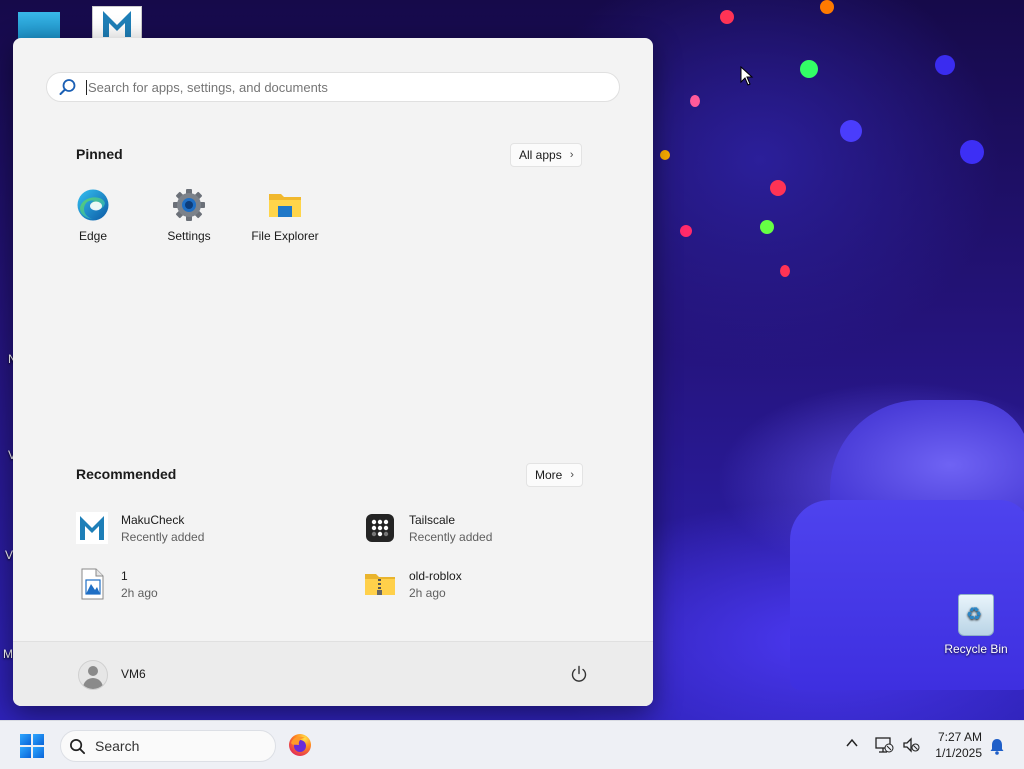 The width and height of the screenshot is (1024, 769). What do you see at coordinates (911, 745) in the screenshot?
I see `volume-muted-icon` at bounding box center [911, 745].